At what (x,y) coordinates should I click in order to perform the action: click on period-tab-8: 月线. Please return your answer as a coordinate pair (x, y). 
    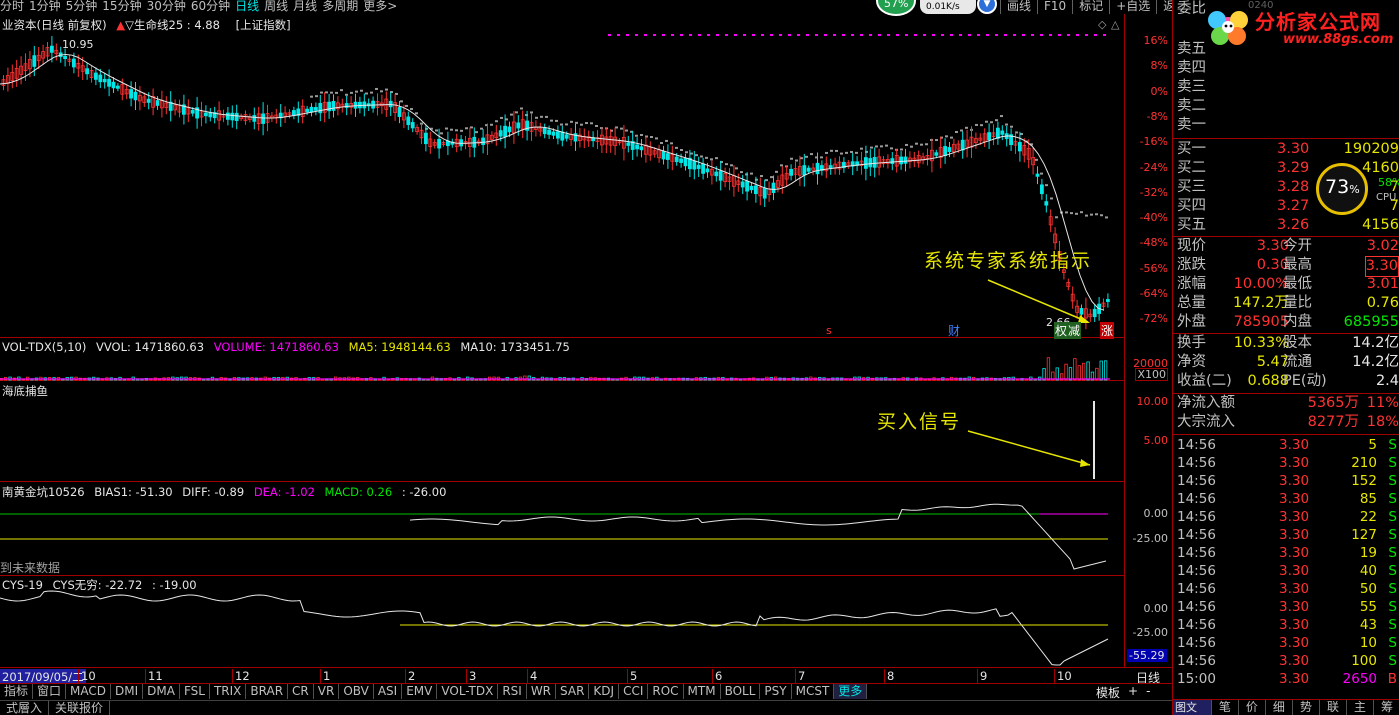
    Looking at the image, I should click on (307, 7).